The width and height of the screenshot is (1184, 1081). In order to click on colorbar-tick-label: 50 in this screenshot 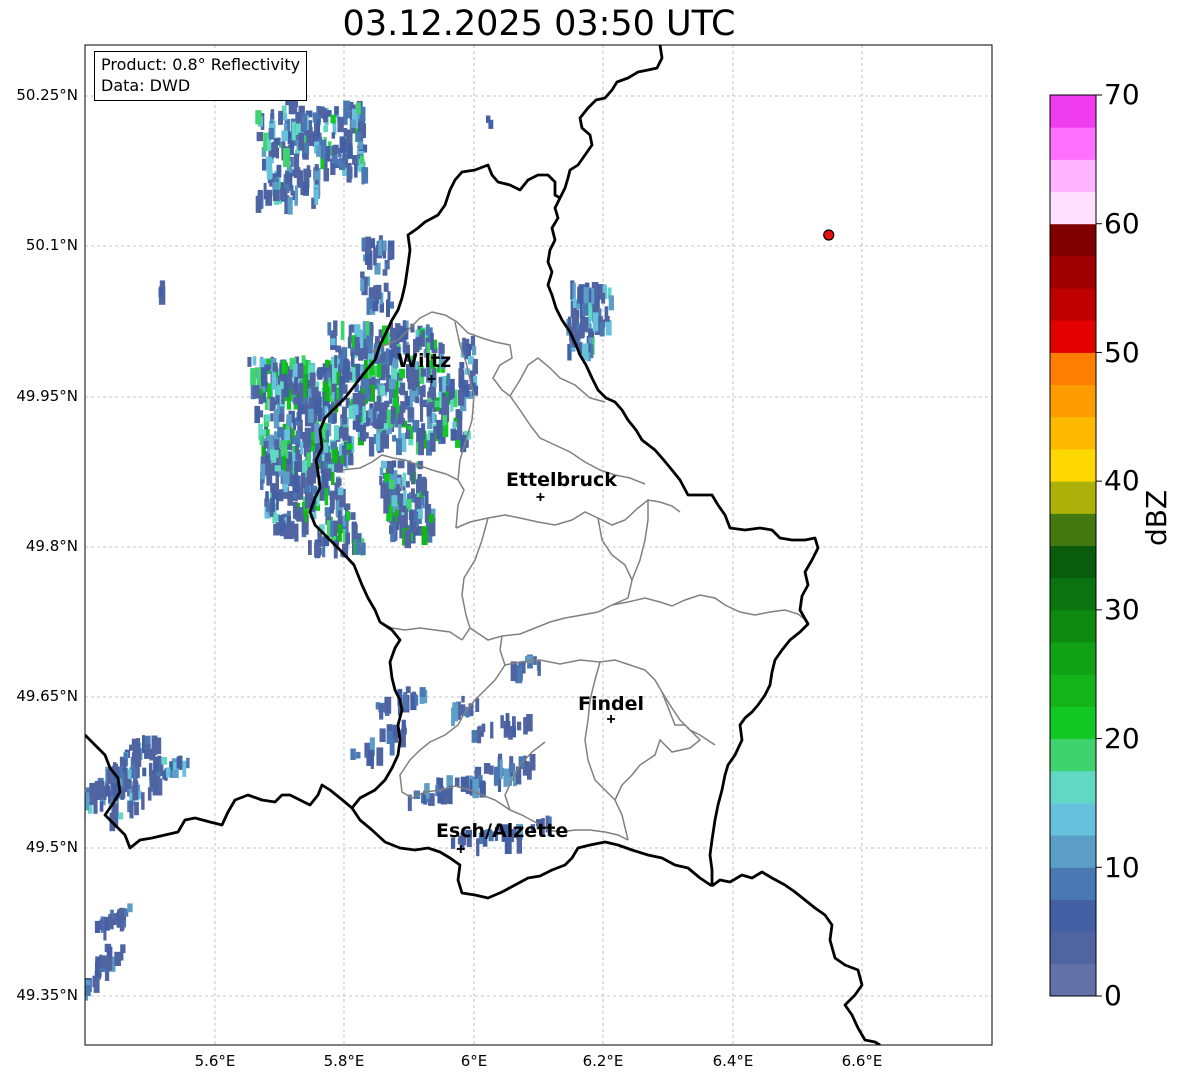, I will do `click(1122, 352)`.